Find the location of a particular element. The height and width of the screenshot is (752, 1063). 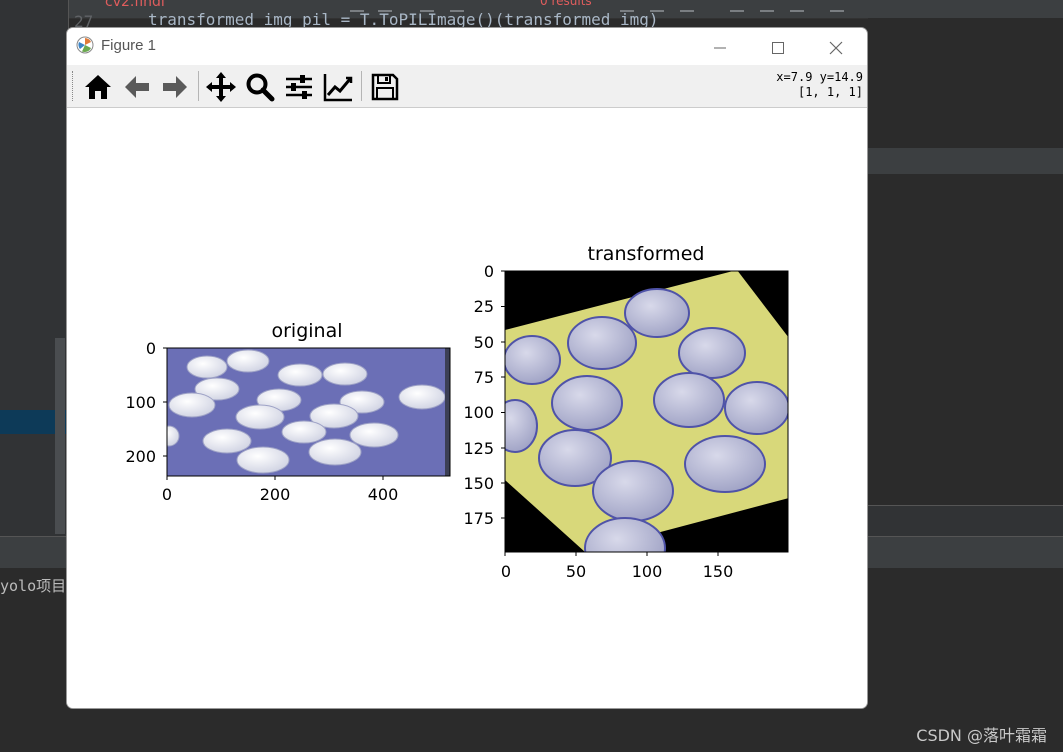

maximize-button is located at coordinates (778, 46).